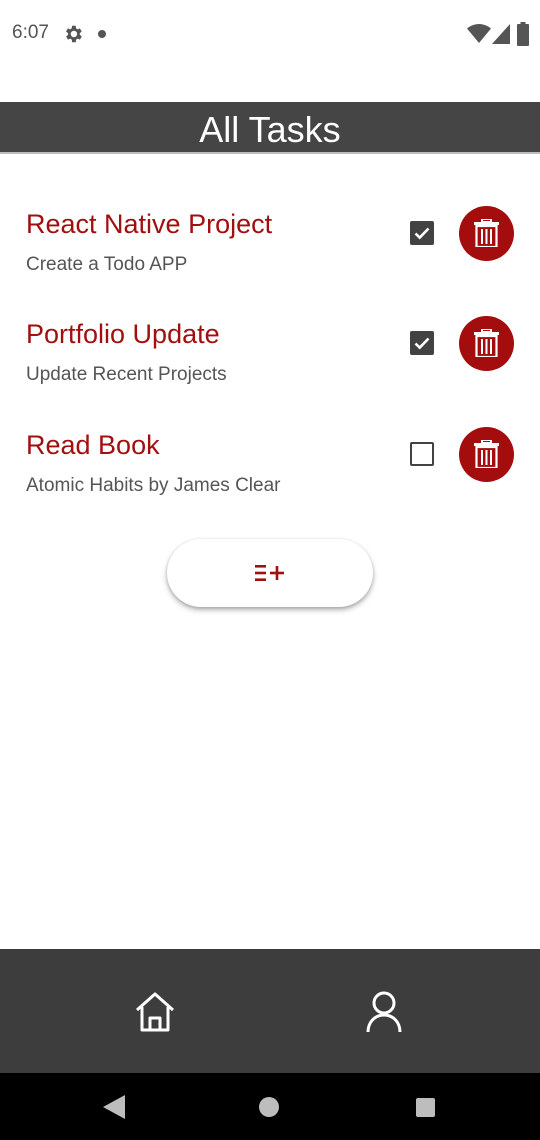  I want to click on app-header: All Tasks, so click(270, 128).